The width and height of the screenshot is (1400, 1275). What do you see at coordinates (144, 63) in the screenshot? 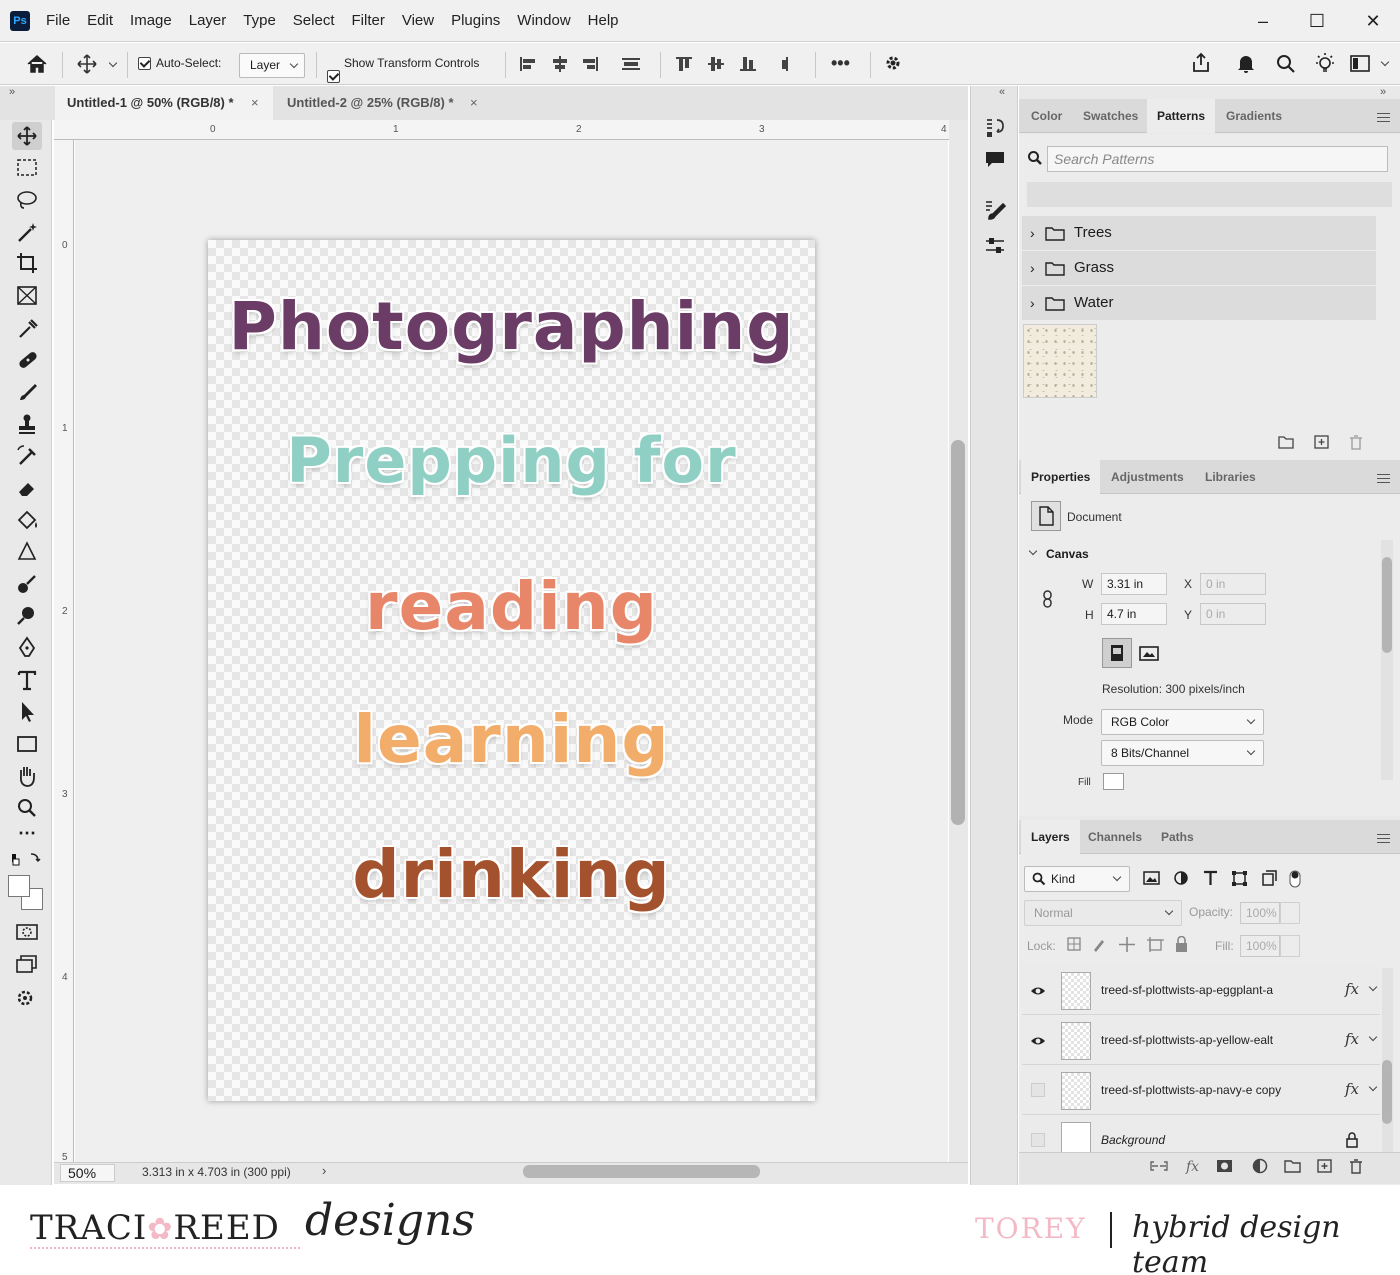
I see `auto-select-checkbox` at bounding box center [144, 63].